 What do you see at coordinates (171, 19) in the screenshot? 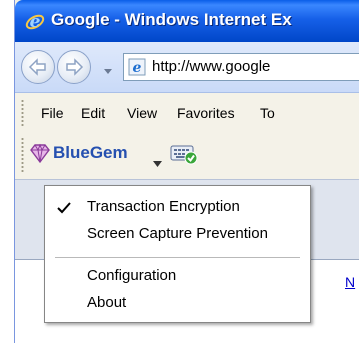
I see `window-title: Google - Windows Internet Ex` at bounding box center [171, 19].